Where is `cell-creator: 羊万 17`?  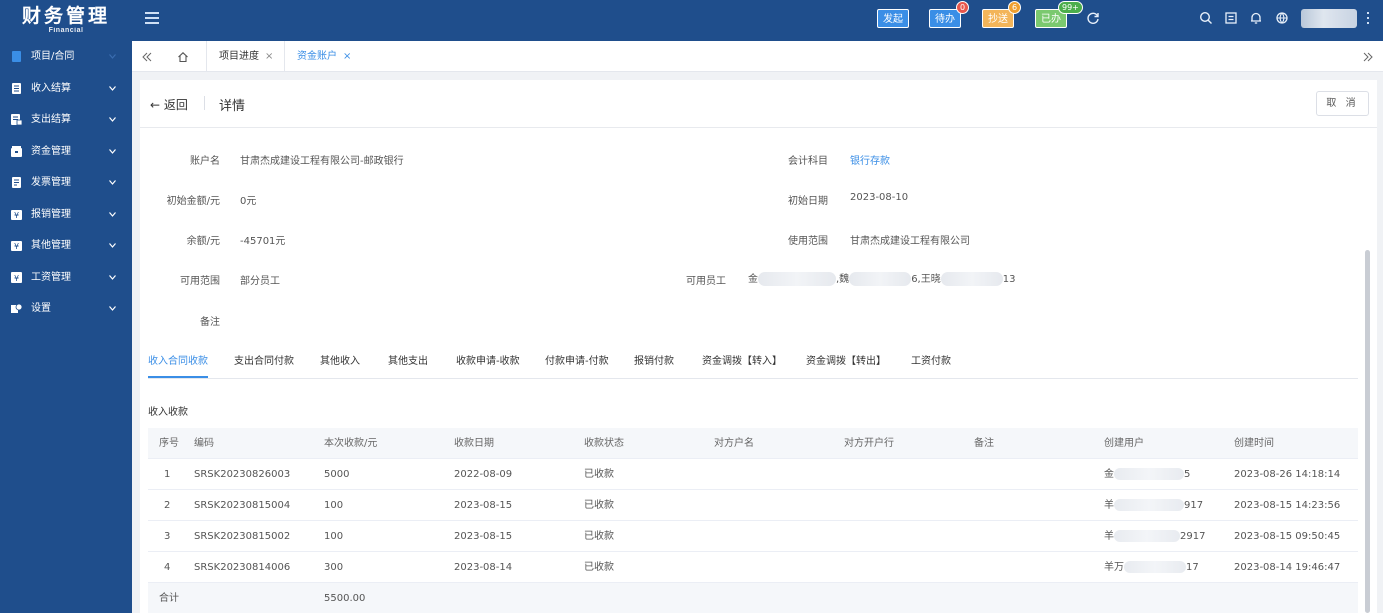
cell-creator: 羊万 17 is located at coordinates (1151, 567).